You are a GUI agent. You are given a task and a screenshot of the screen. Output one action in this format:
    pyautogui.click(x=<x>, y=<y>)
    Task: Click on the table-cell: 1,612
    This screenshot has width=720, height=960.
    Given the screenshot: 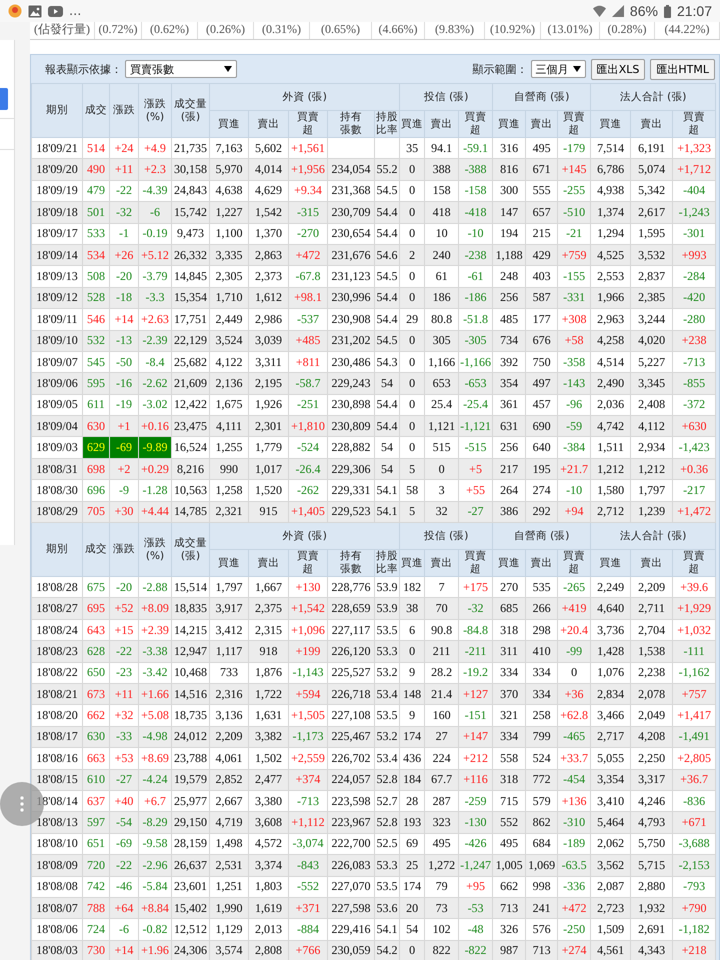 What is the action you would take?
    pyautogui.click(x=268, y=298)
    